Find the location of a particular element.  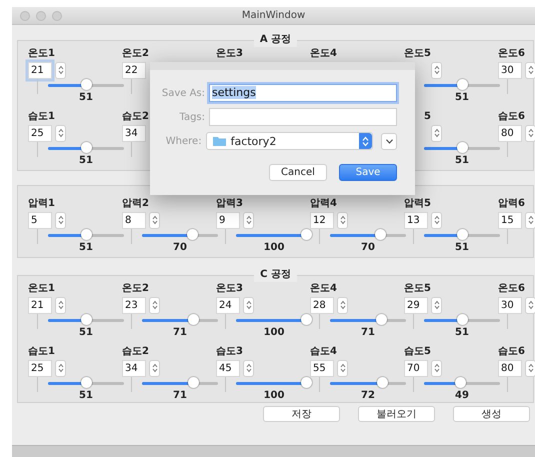

number-field: 22 is located at coordinates (134, 70).